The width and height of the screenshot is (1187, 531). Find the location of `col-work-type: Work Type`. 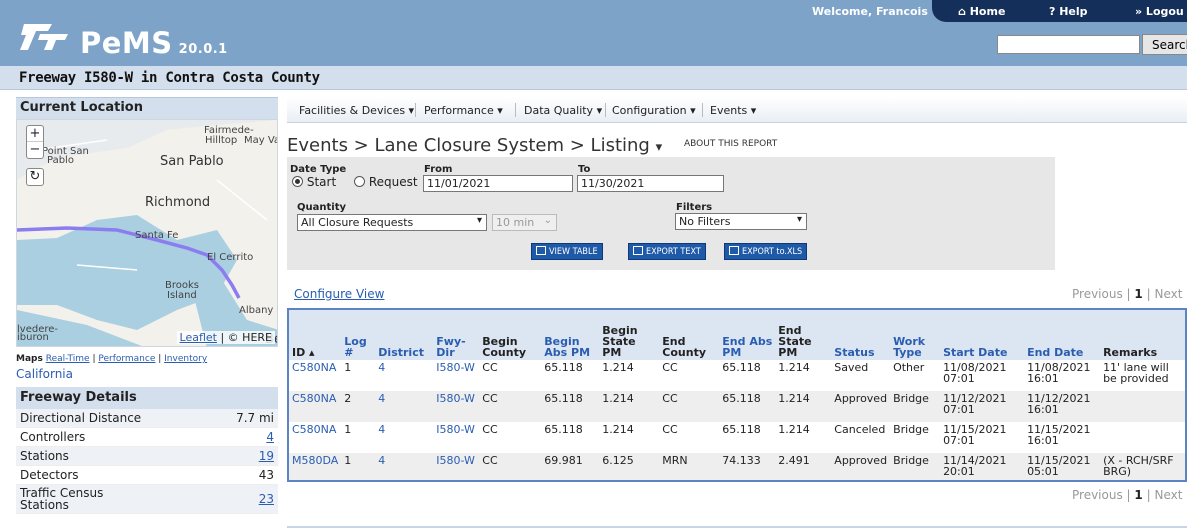

col-work-type: Work Type is located at coordinates (915, 335).